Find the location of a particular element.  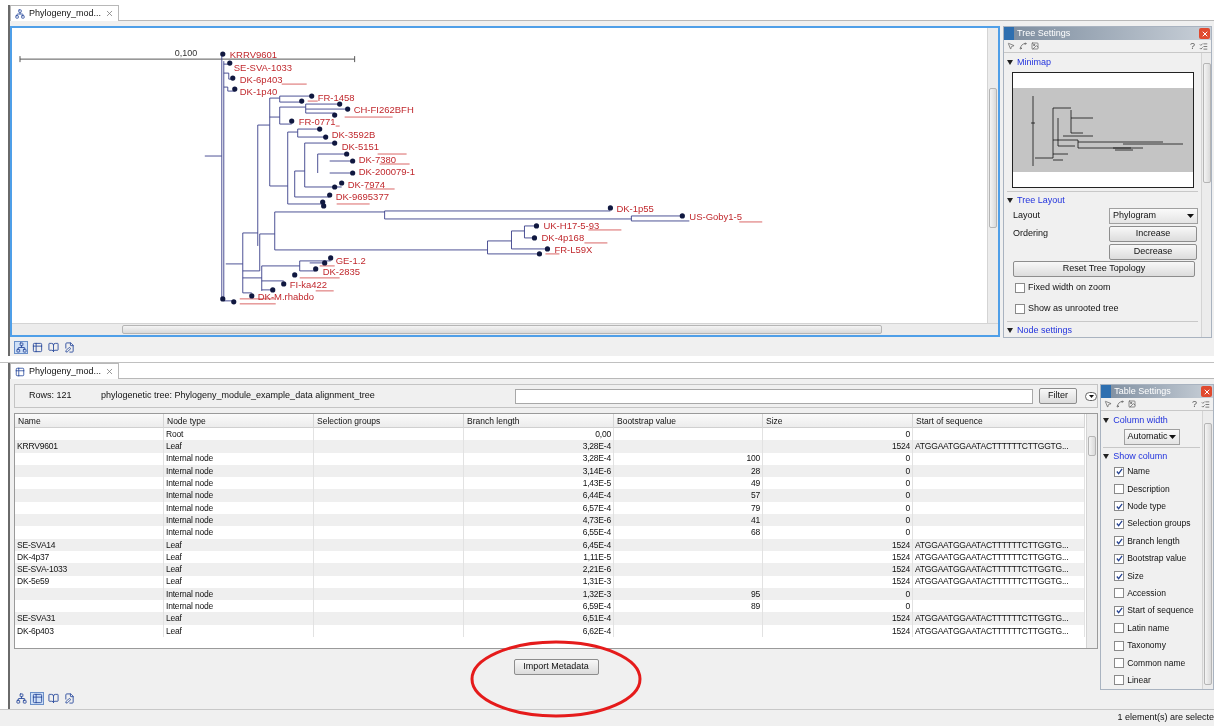

options-button is located at coordinates (1091, 396).